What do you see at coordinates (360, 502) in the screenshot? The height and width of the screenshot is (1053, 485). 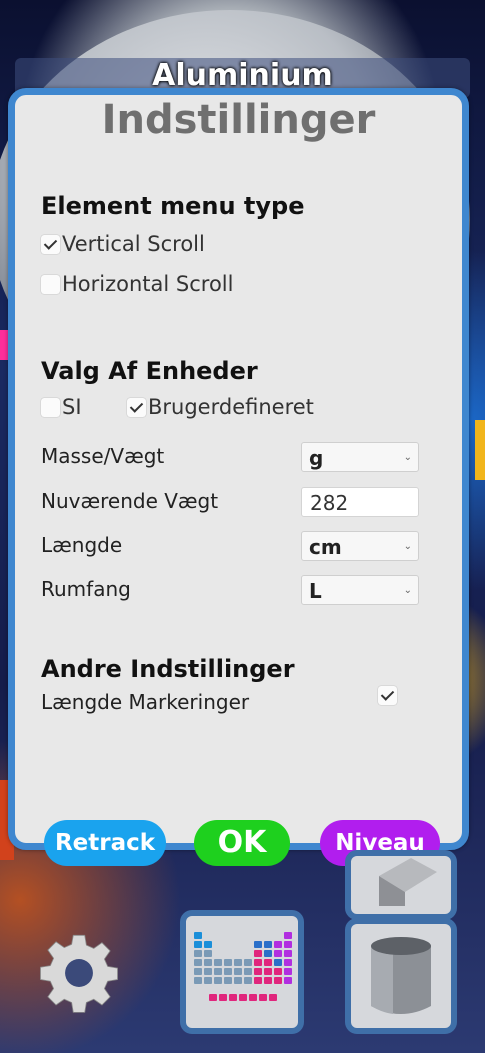 I see `current-weight-input: 282` at bounding box center [360, 502].